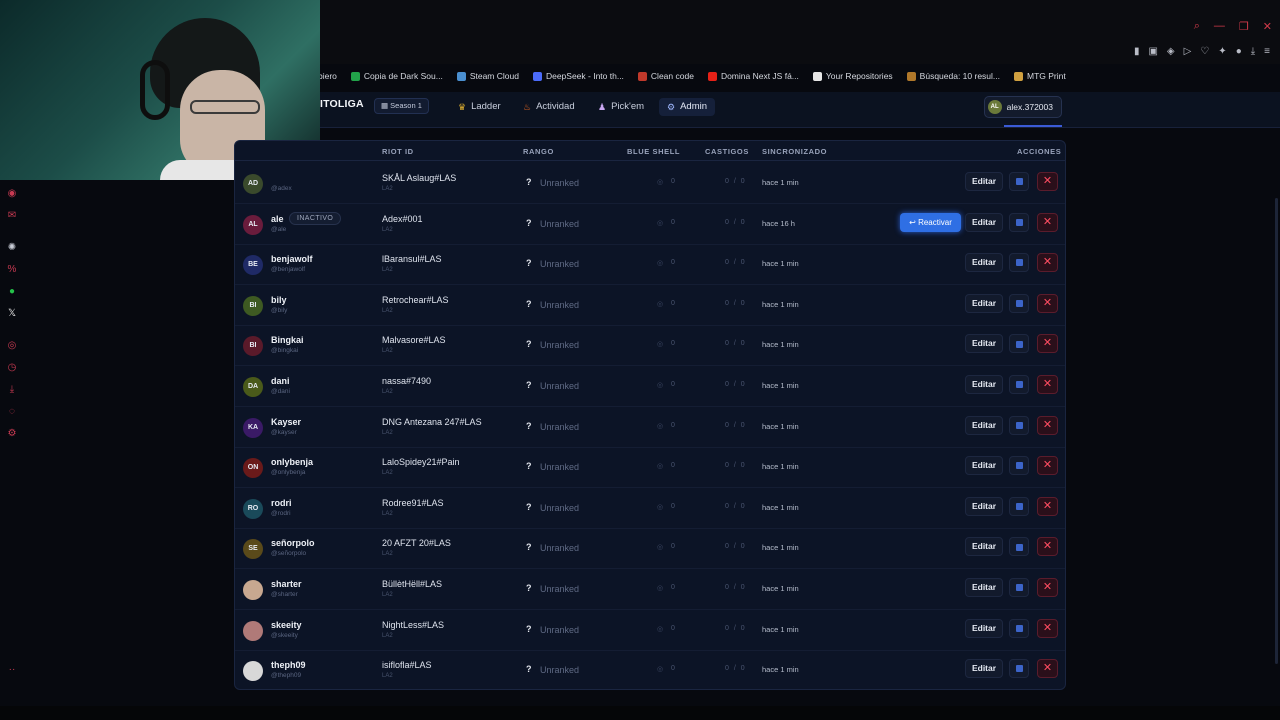 This screenshot has height=720, width=1280. I want to click on sidebar-app-icon: ◉, so click(12, 194).